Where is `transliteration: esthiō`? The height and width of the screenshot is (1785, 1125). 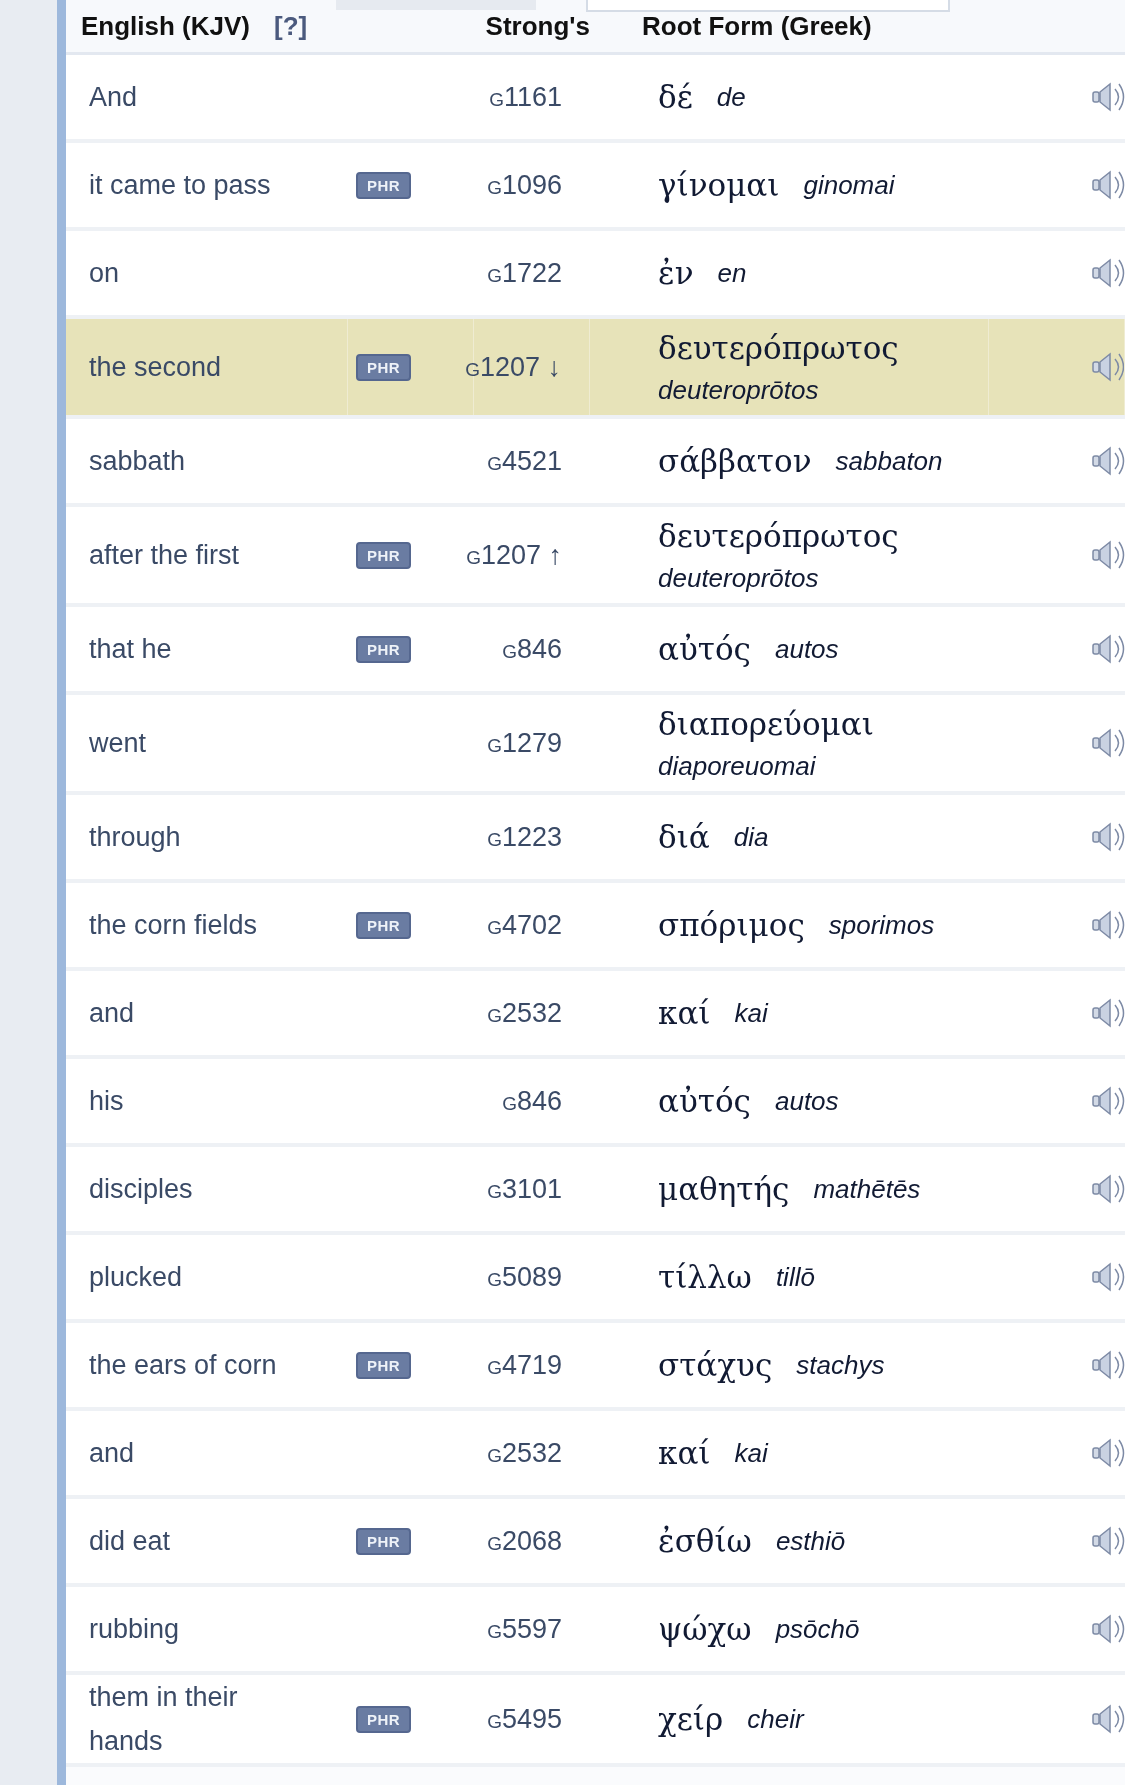 transliteration: esthiō is located at coordinates (810, 1541).